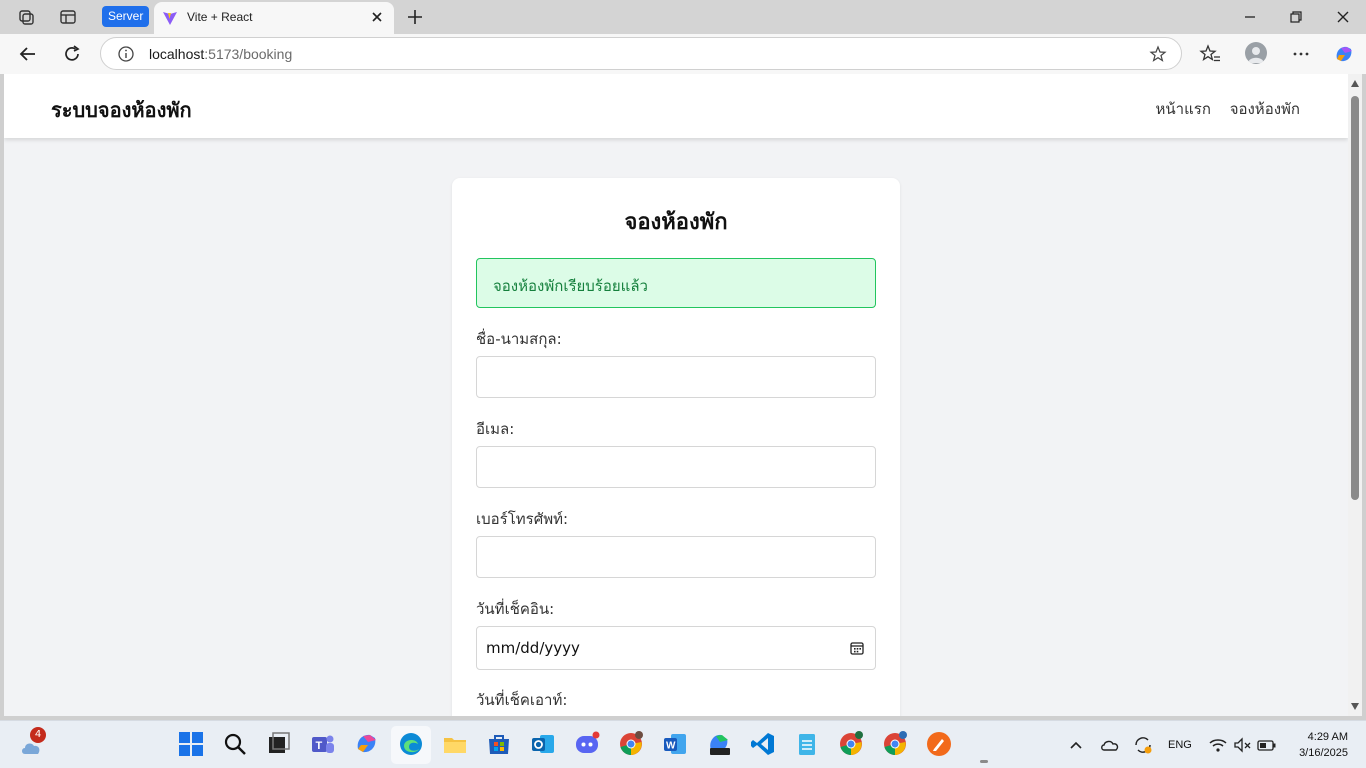 This screenshot has height=768, width=1366. Describe the element at coordinates (1250, 17) in the screenshot. I see `minimize-icon` at that location.